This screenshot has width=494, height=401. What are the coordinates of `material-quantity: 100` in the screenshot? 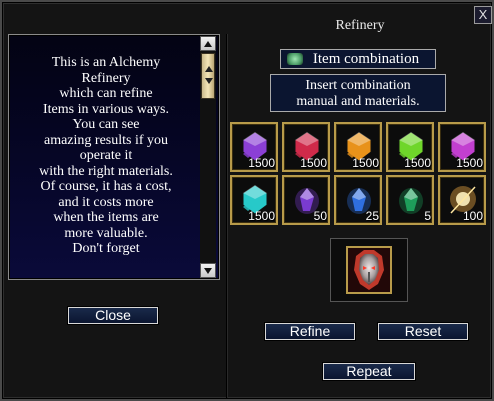 It's located at (472, 216).